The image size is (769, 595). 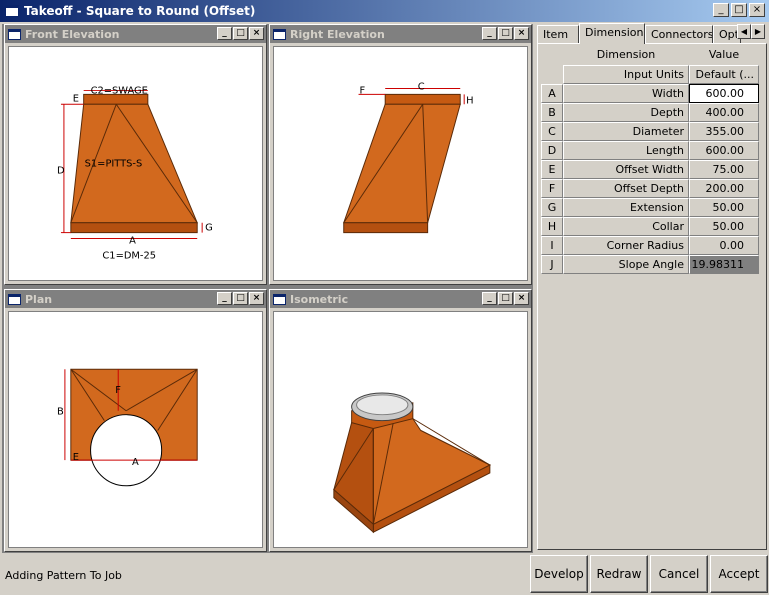 I want to click on grid-header-value: Value, so click(x=724, y=54).